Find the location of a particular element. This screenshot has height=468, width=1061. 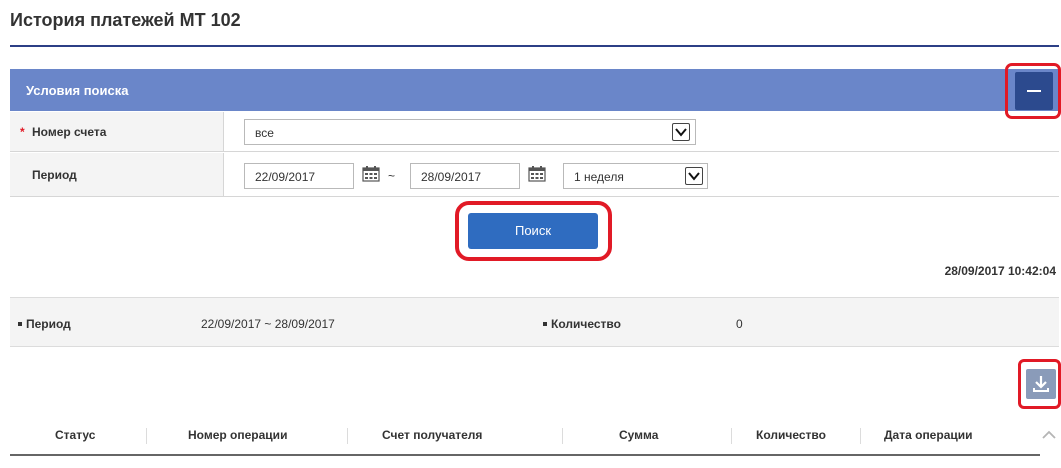

period-range-select: 1 неделя is located at coordinates (635, 176).